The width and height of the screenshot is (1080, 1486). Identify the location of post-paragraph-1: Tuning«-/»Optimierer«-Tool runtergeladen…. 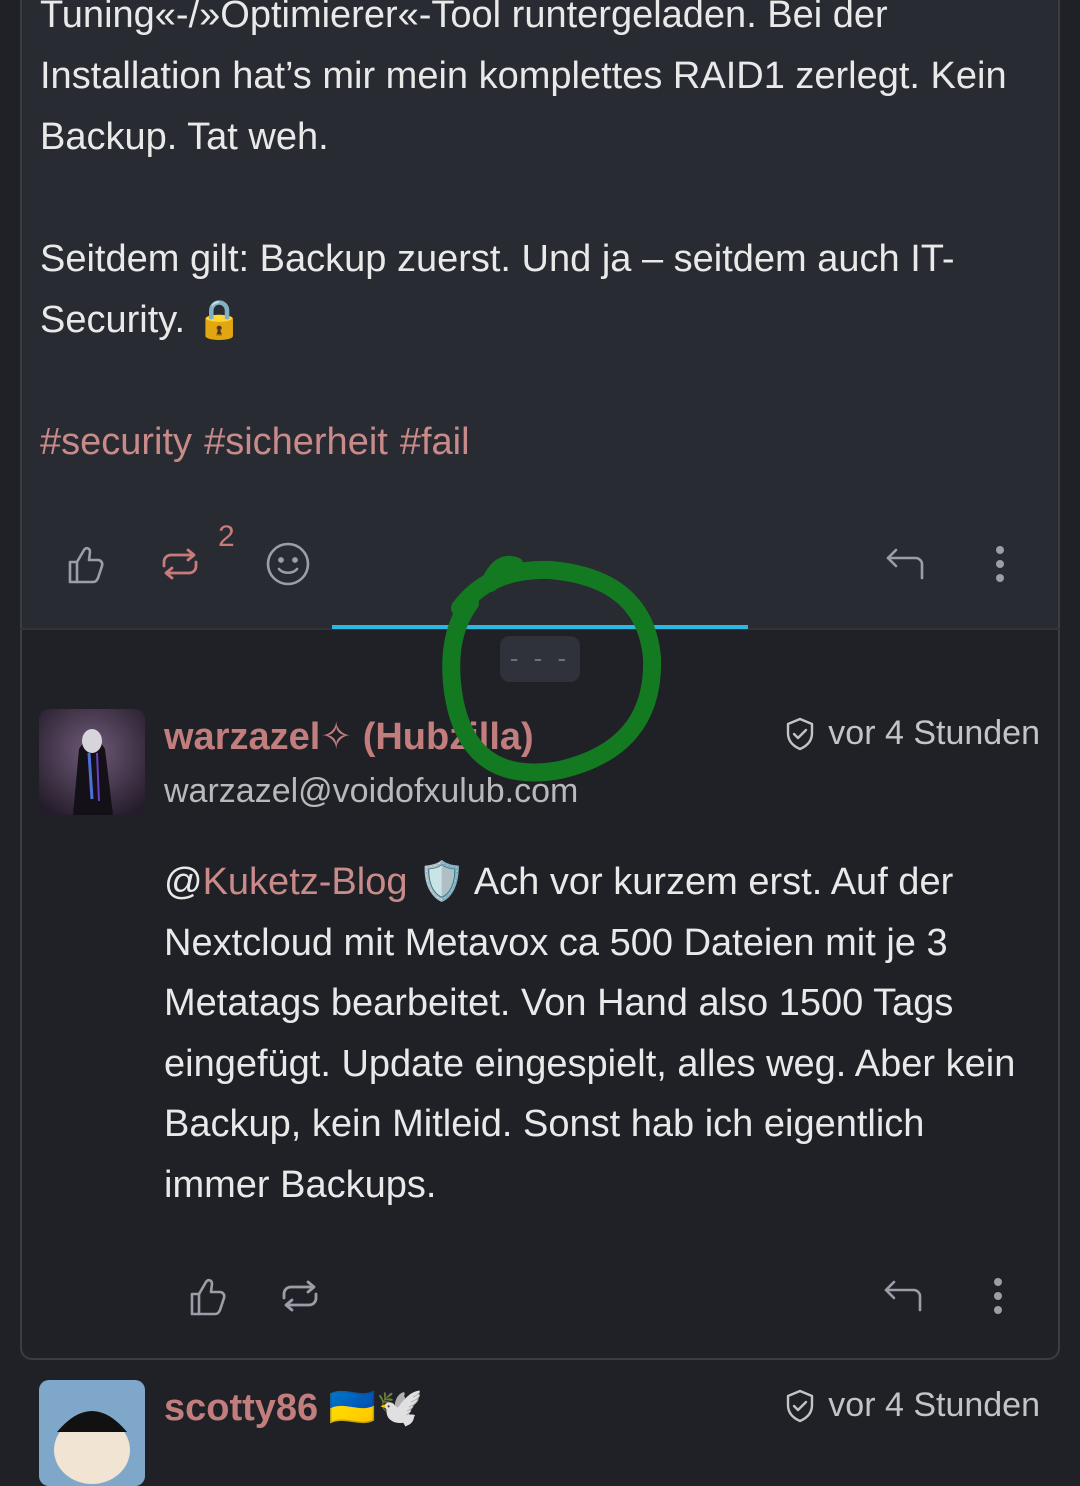
(523, 79).